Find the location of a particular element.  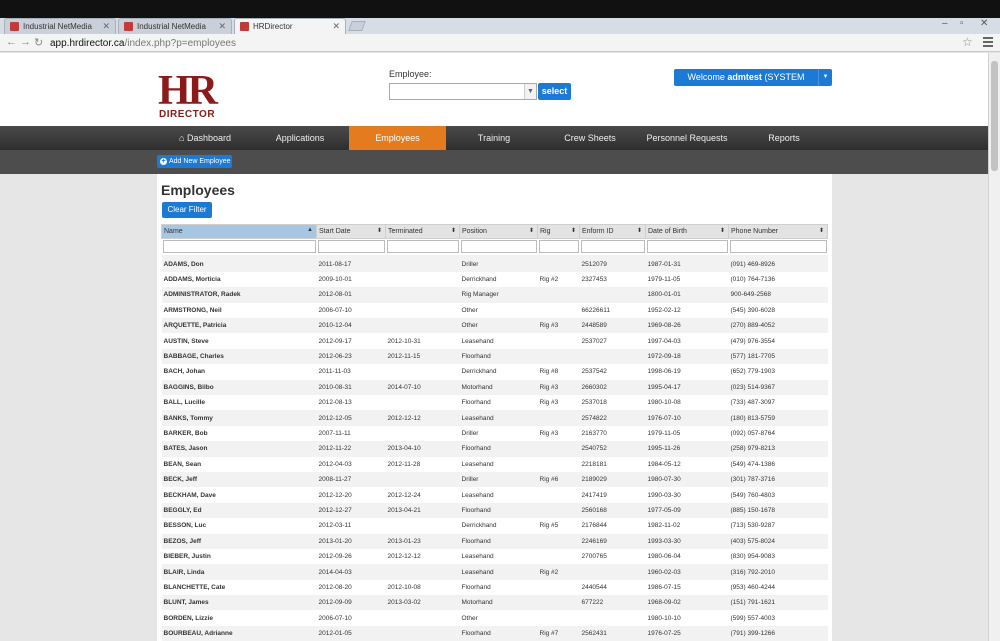

cell-name: BACH, Johan is located at coordinates (239, 372).